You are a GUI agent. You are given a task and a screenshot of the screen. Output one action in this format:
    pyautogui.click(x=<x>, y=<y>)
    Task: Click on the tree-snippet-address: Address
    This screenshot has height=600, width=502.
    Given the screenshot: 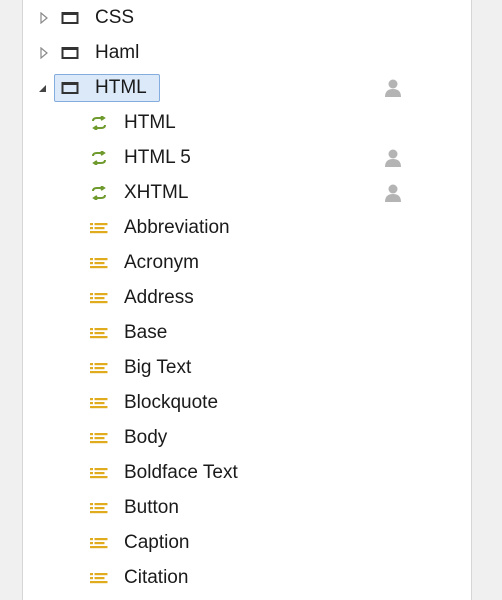 What is the action you would take?
    pyautogui.click(x=247, y=297)
    